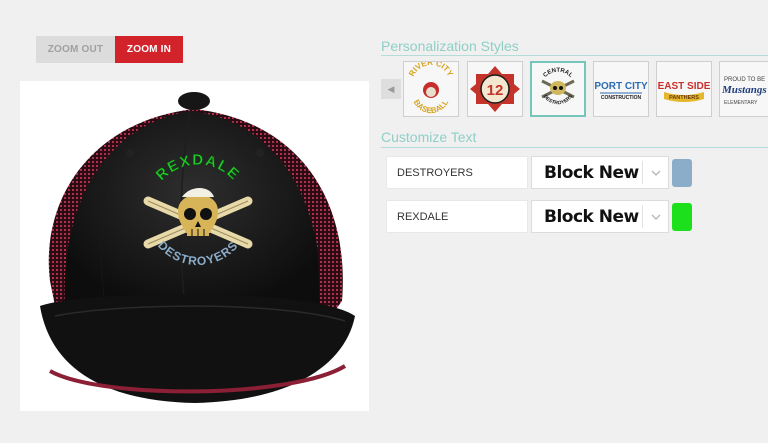 This screenshot has height=443, width=768. I want to click on style-thumb-central-destroyers: CENTRAL DESTROYERS, so click(558, 89).